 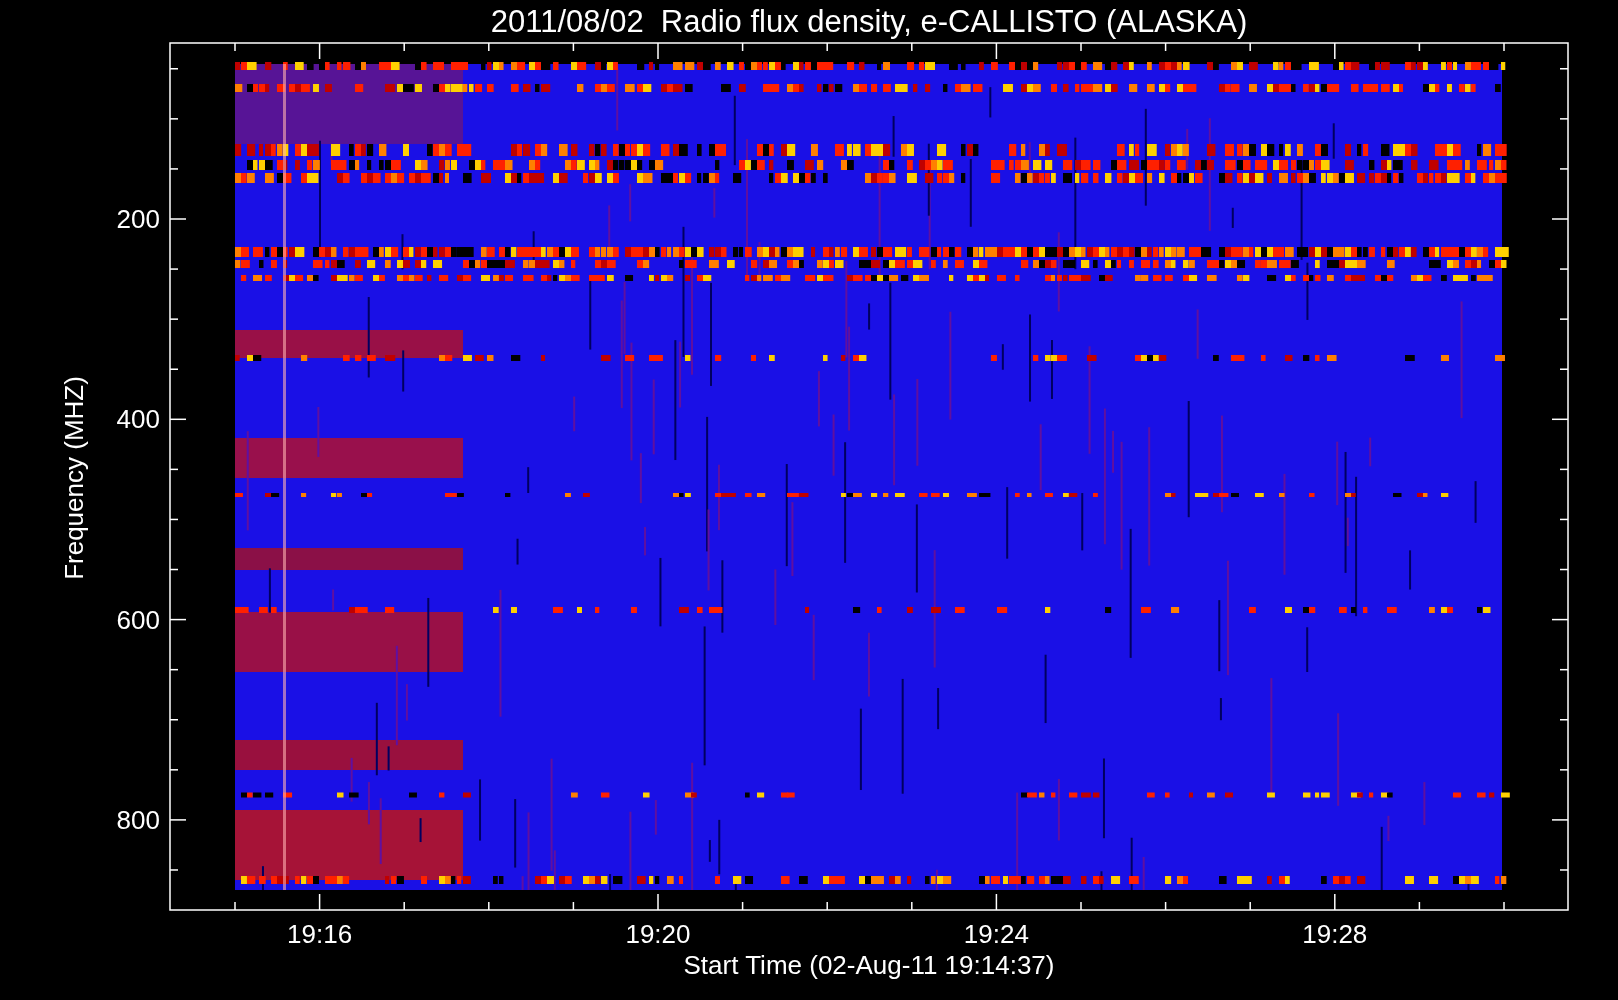 What do you see at coordinates (74, 478) in the screenshot?
I see `y-axis-title: Frequency (MHZ)` at bounding box center [74, 478].